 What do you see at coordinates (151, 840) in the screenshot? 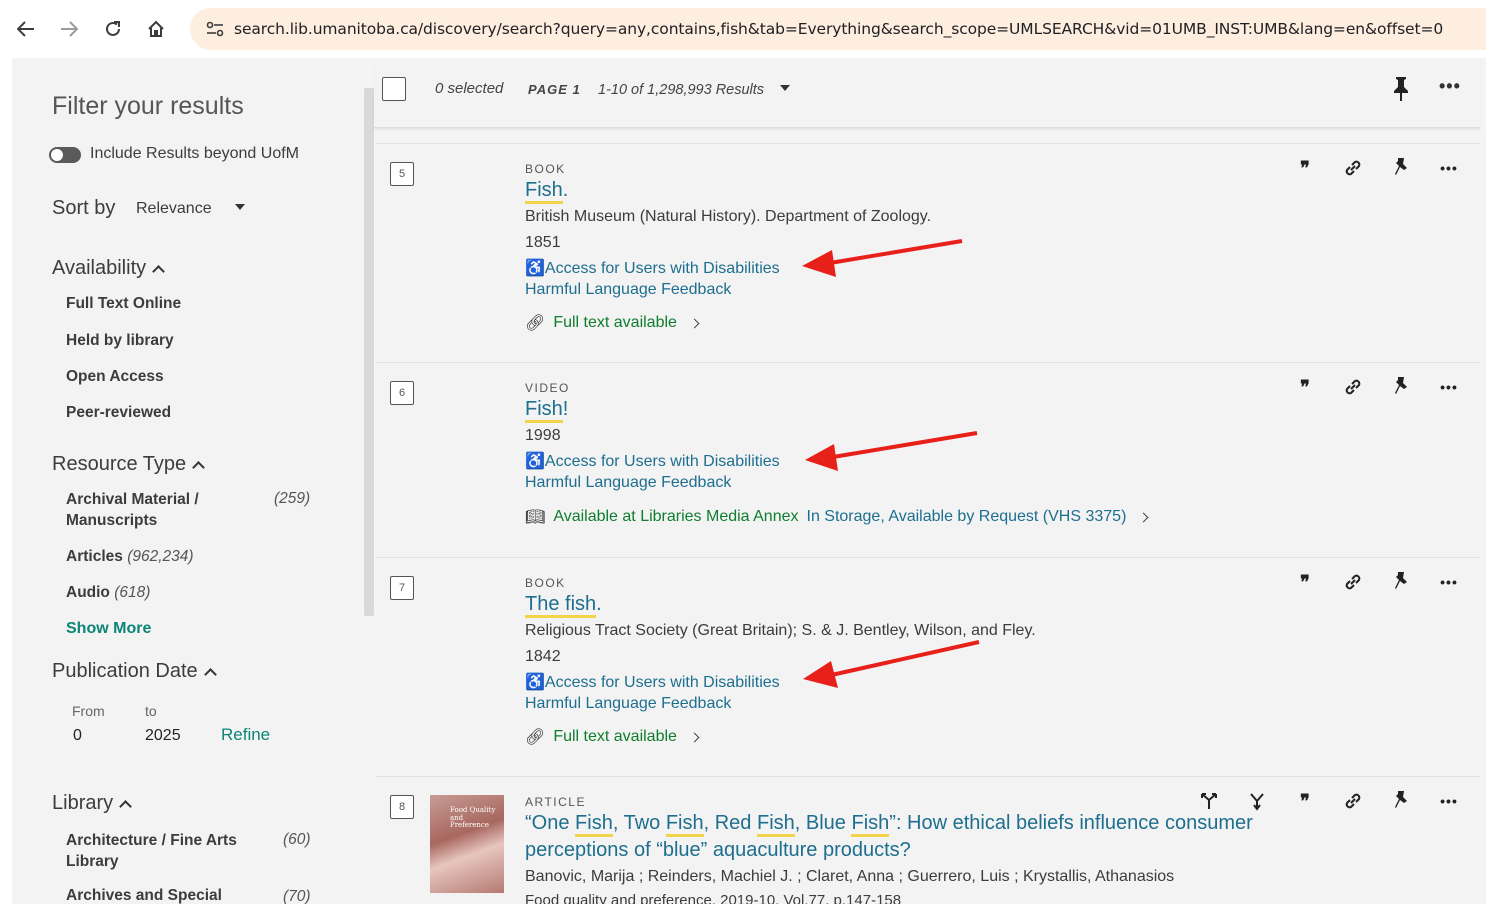
I see `facet-architecture-label: Architecture / Fine Arts` at bounding box center [151, 840].